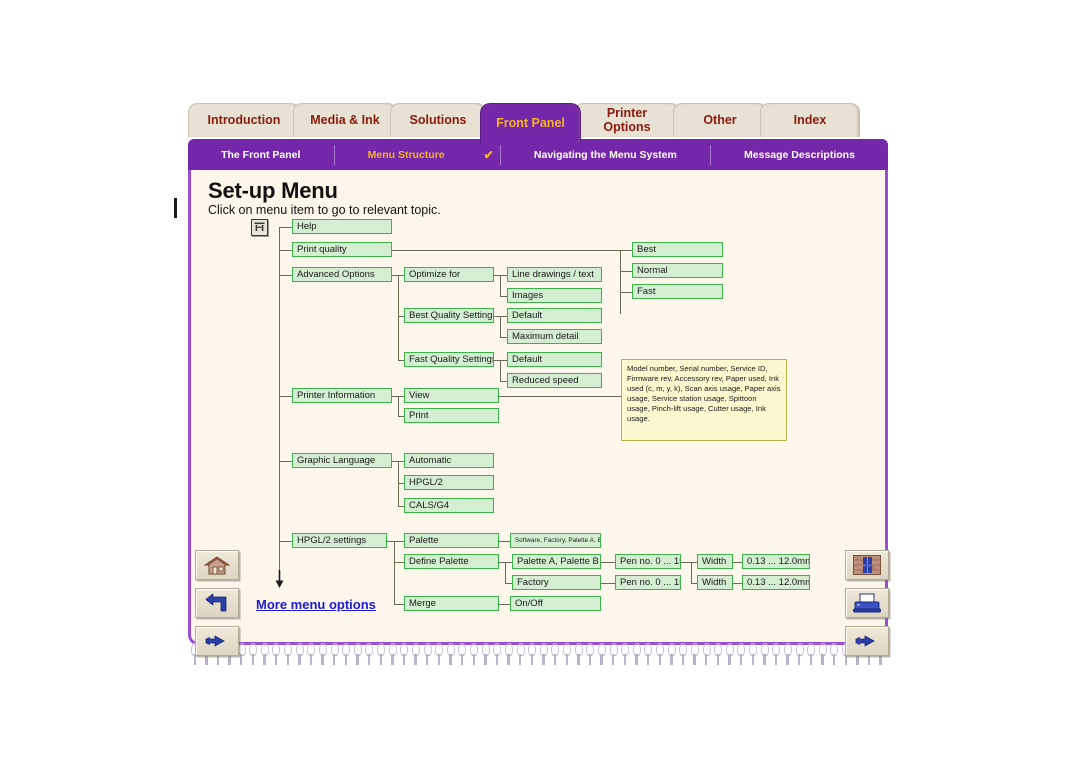 The image size is (1080, 763). I want to click on more-menu-options-link: More menu options, so click(316, 604).